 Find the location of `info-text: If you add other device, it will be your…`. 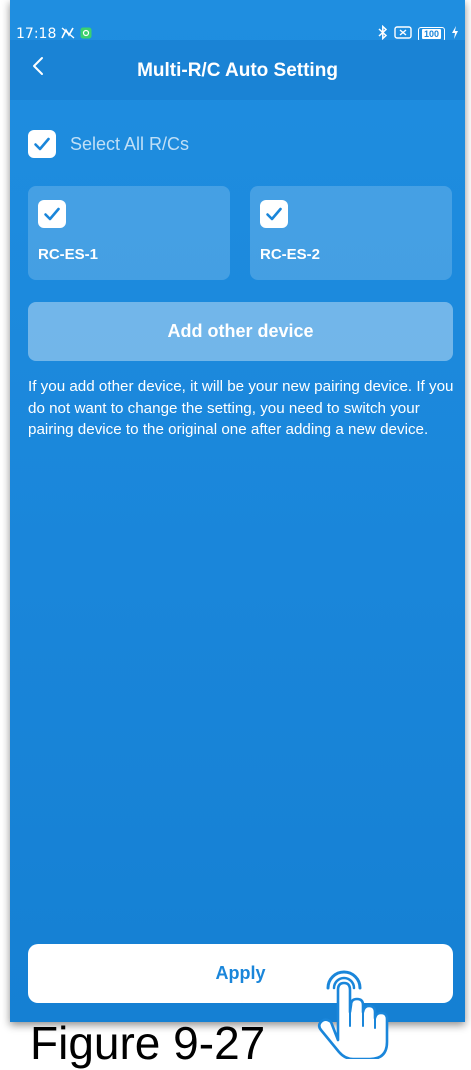

info-text: If you add other device, it will be your… is located at coordinates (241, 408).